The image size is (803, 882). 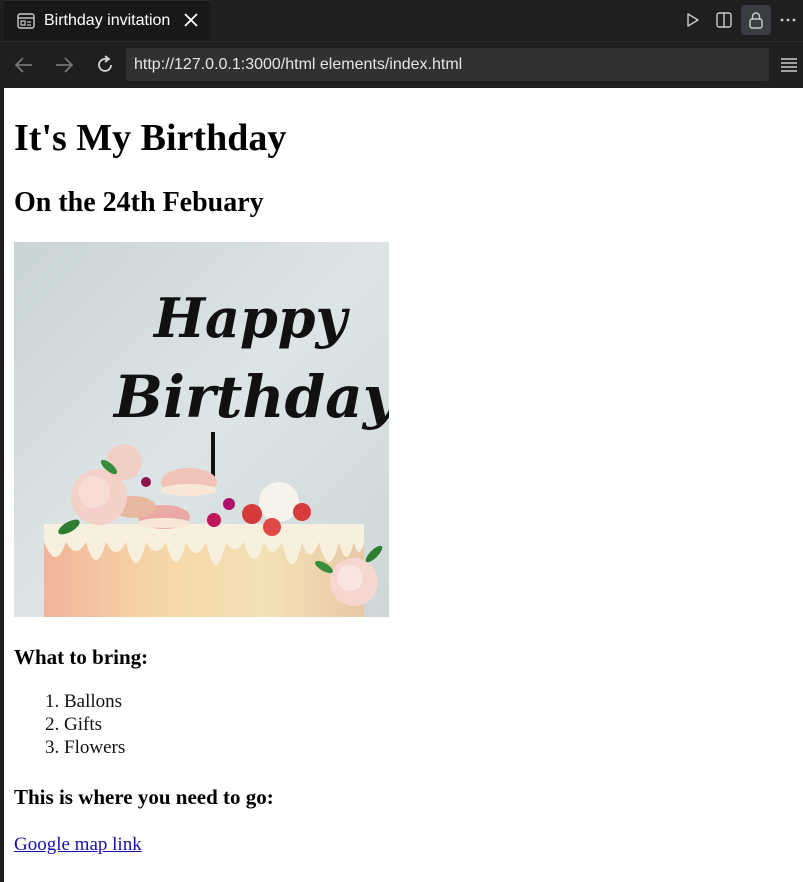 I want to click on list-item: Flowers, so click(x=428, y=747).